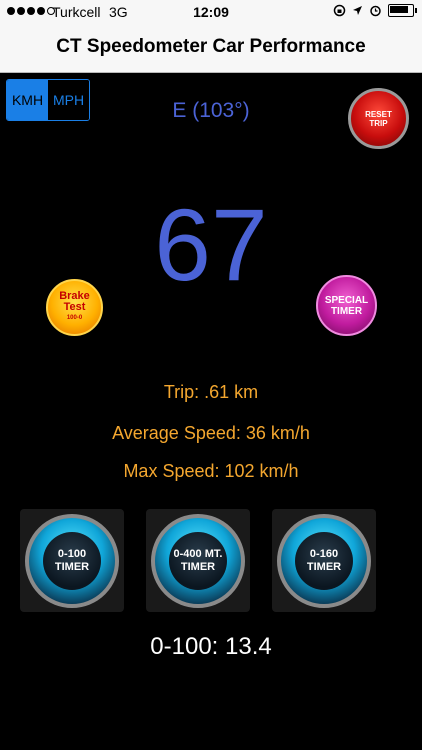  I want to click on timer-0-400-button: 0-400 MT. TIMER, so click(198, 561).